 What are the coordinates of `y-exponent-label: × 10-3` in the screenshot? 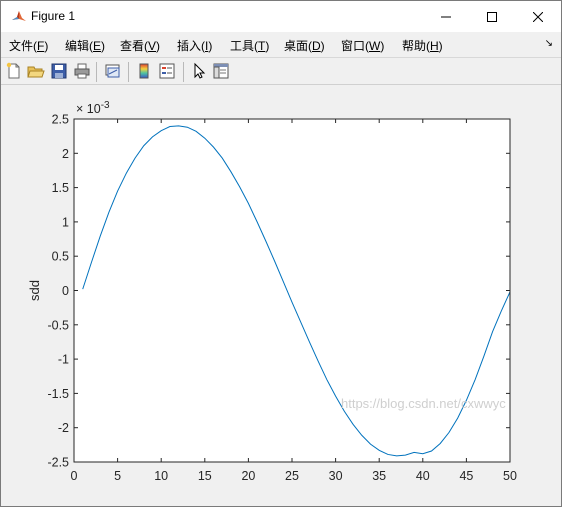 It's located at (93, 108).